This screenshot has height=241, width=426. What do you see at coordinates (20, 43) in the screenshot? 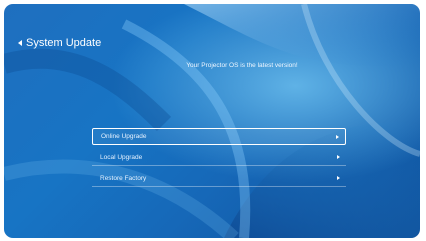
I see `chevron-left-icon` at bounding box center [20, 43].